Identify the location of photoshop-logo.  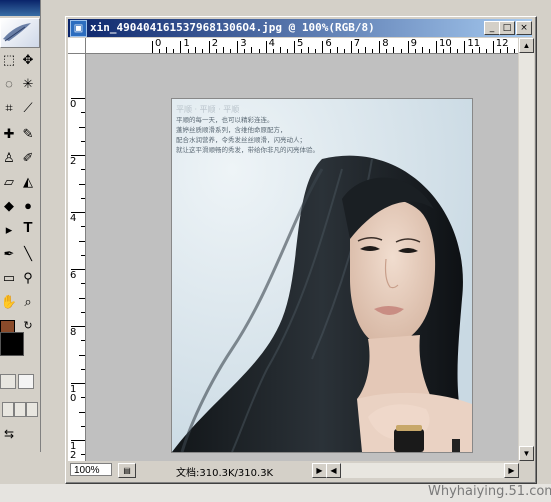
(20, 33).